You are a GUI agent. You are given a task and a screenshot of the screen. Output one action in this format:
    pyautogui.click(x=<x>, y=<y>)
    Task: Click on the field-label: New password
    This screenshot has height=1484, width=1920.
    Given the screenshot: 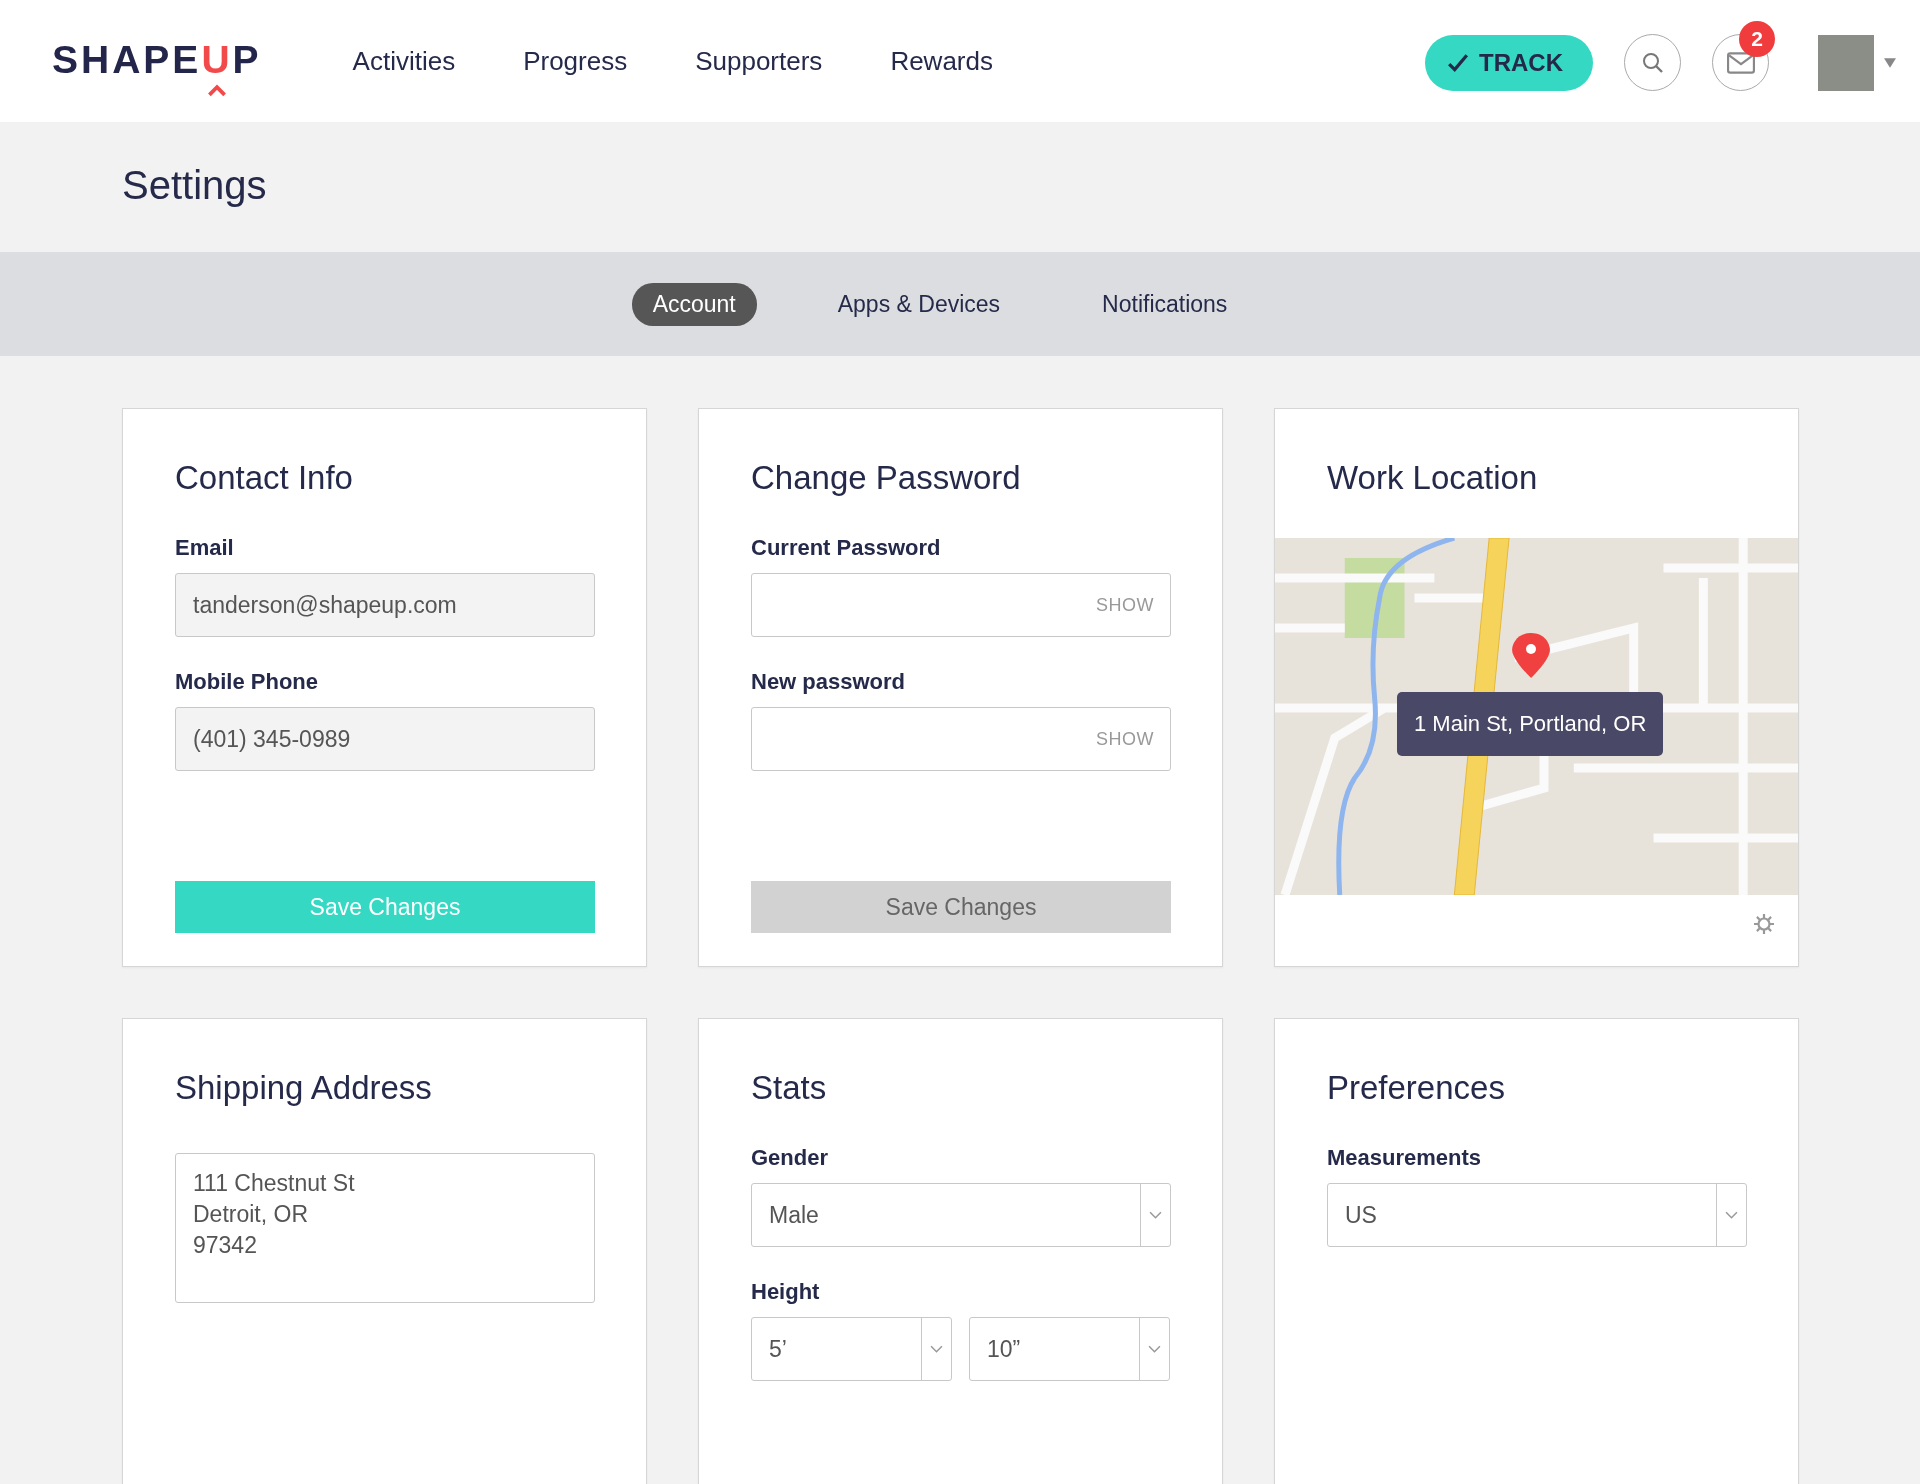 What is the action you would take?
    pyautogui.click(x=829, y=682)
    